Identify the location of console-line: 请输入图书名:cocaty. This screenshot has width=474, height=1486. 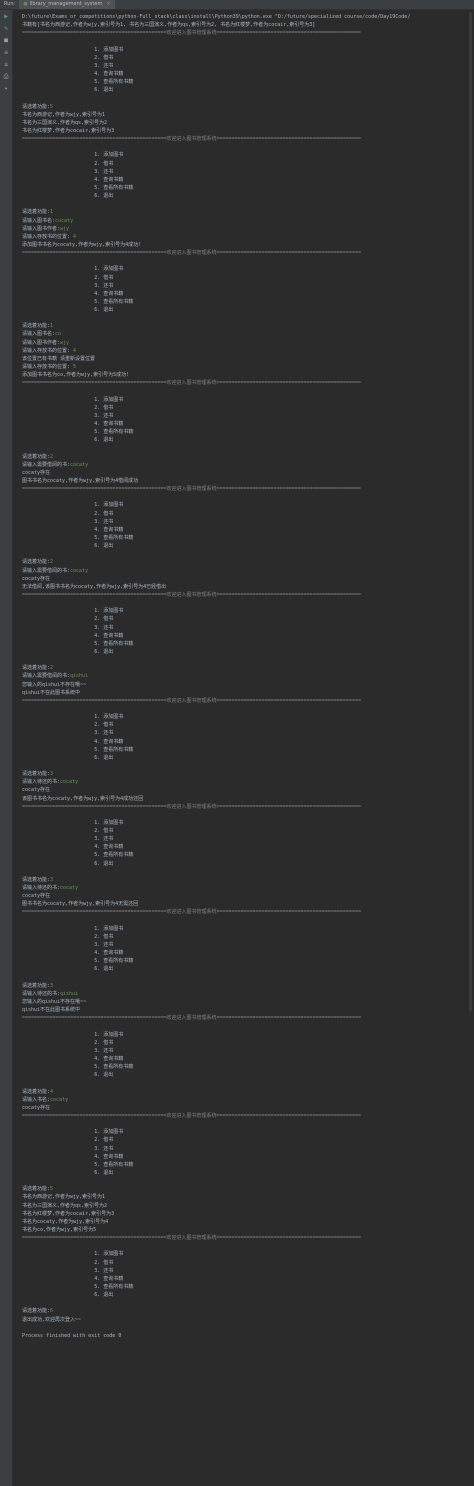
(248, 221).